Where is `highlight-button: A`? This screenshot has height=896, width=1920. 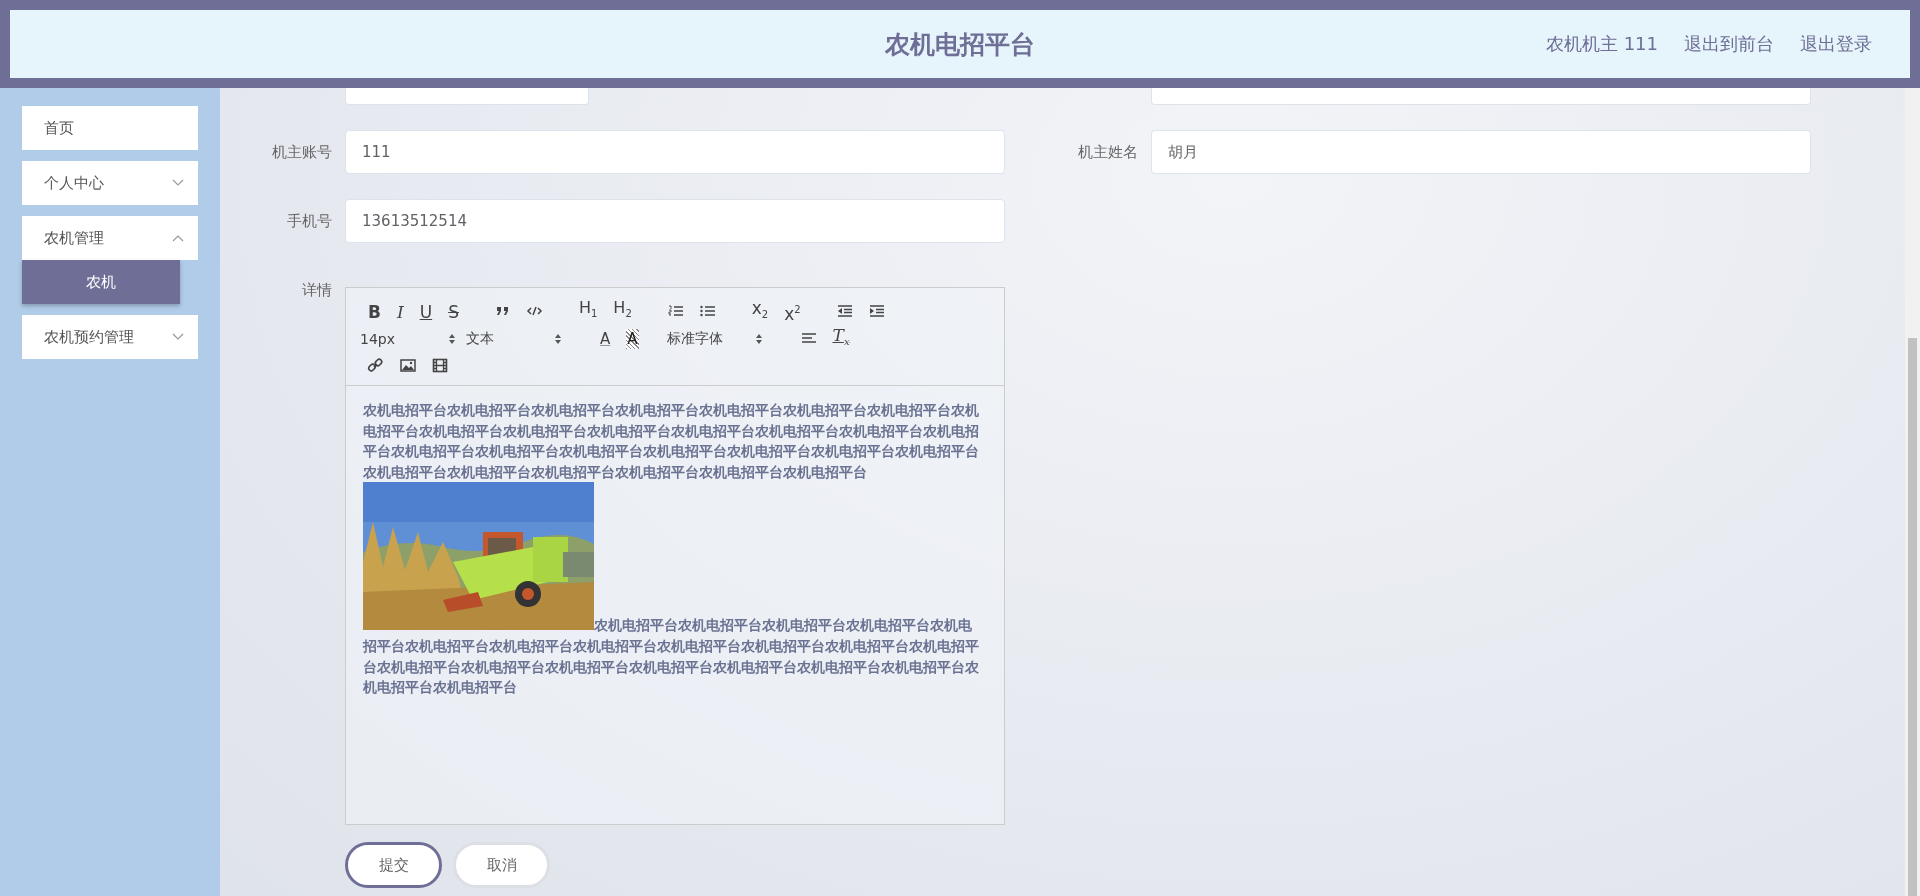
highlight-button: A is located at coordinates (632, 338).